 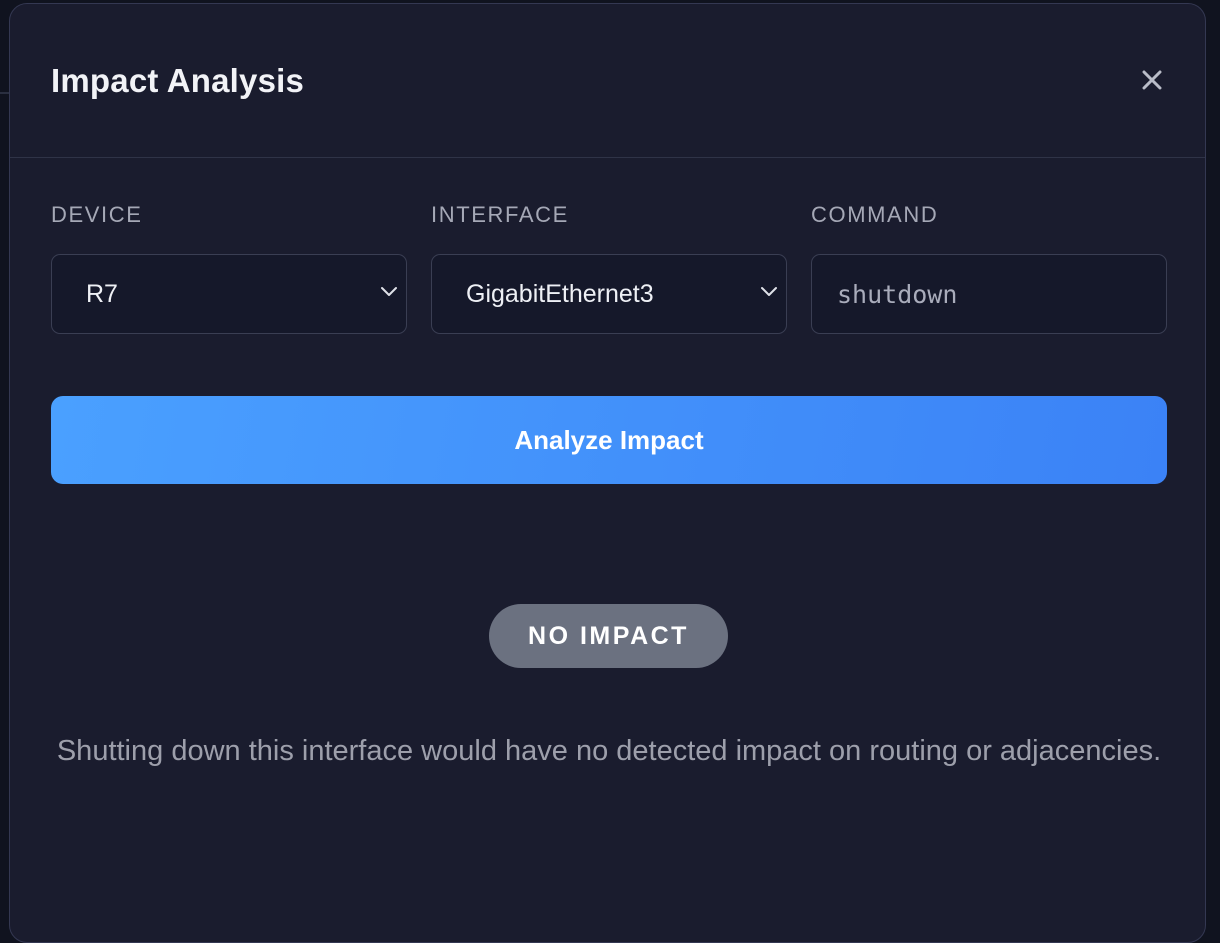 I want to click on device-label: DEVICE, so click(x=97, y=214).